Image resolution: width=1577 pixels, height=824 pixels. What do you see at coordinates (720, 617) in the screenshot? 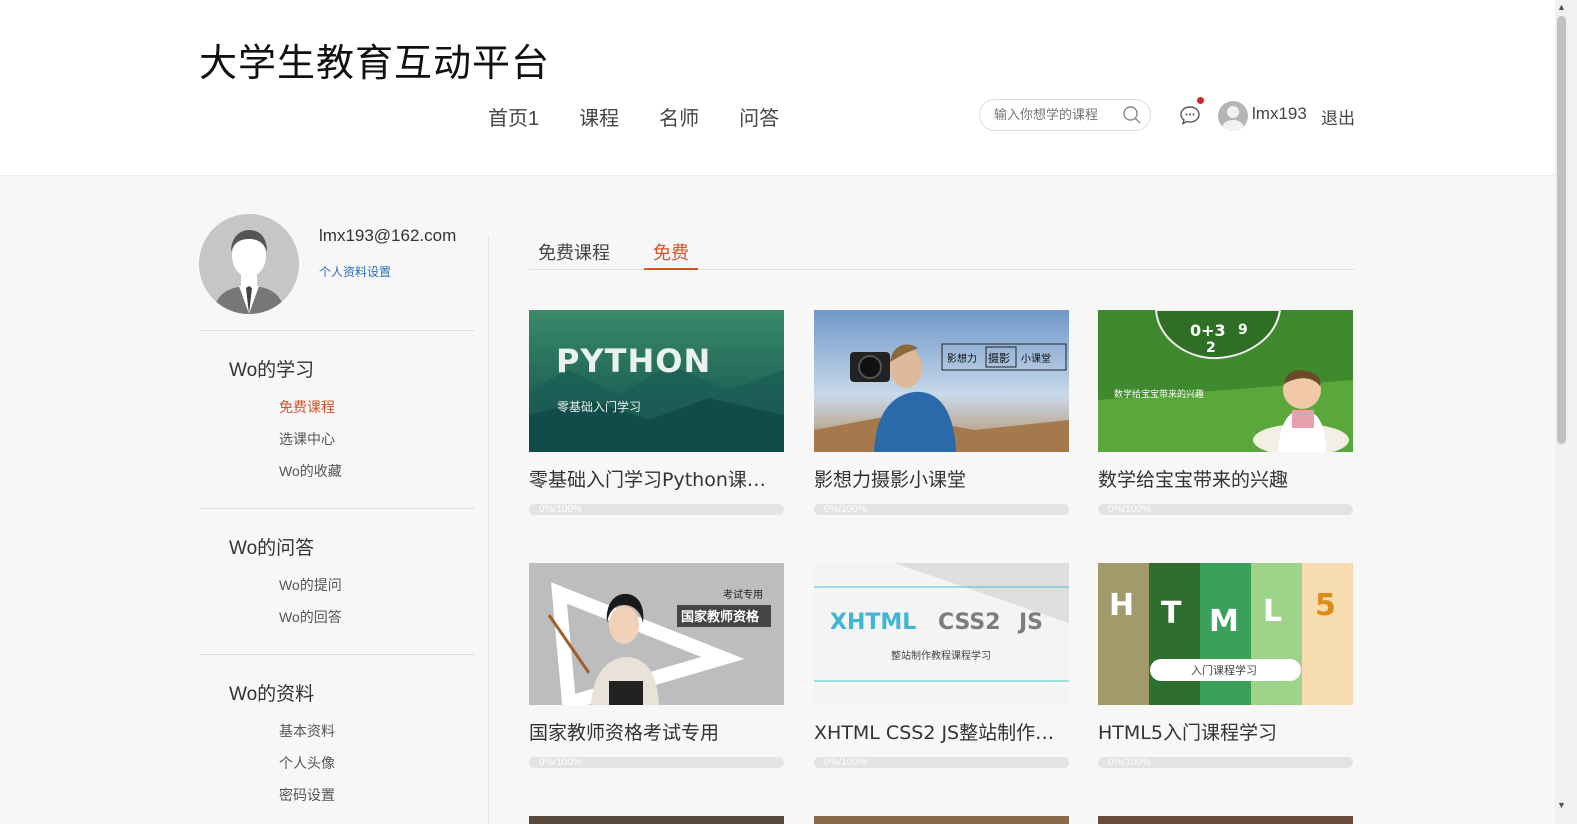
I see `thumb-text: 国家教师资格` at bounding box center [720, 617].